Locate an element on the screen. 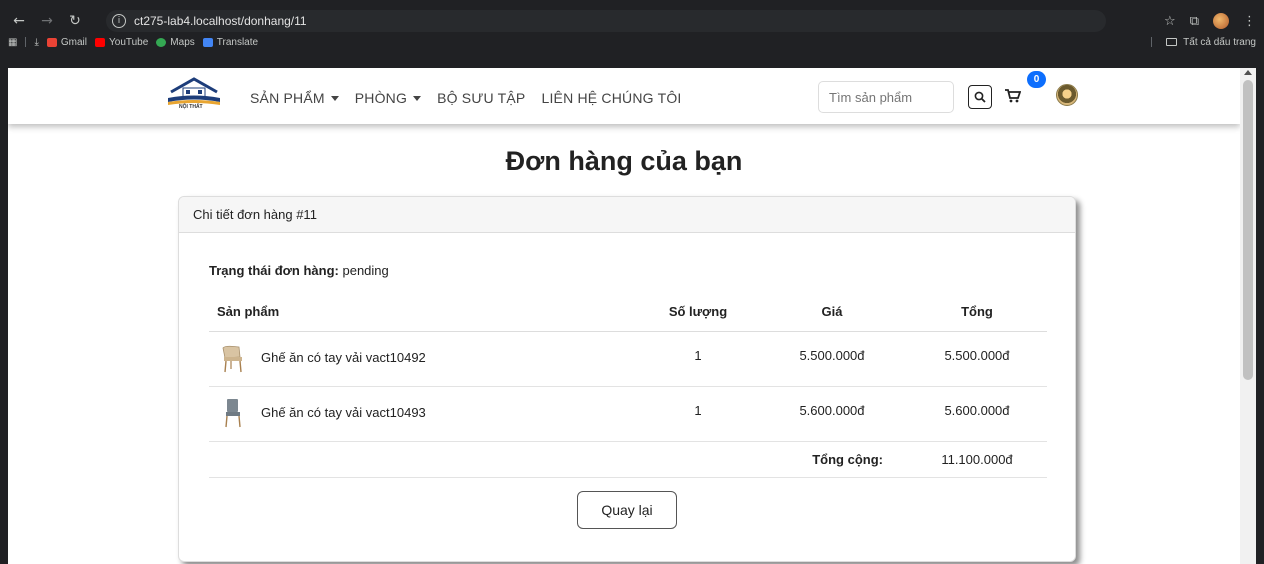 This screenshot has height=564, width=1264. table-header-row: Sản phẩm Số lượng Giá Tổng is located at coordinates (628, 312).